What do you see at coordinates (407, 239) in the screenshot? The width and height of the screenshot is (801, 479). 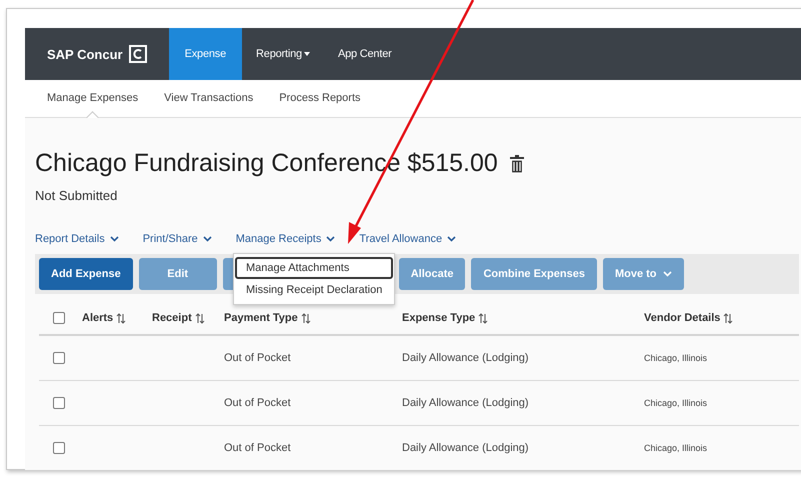 I see `menu-link: Travel Allowance` at bounding box center [407, 239].